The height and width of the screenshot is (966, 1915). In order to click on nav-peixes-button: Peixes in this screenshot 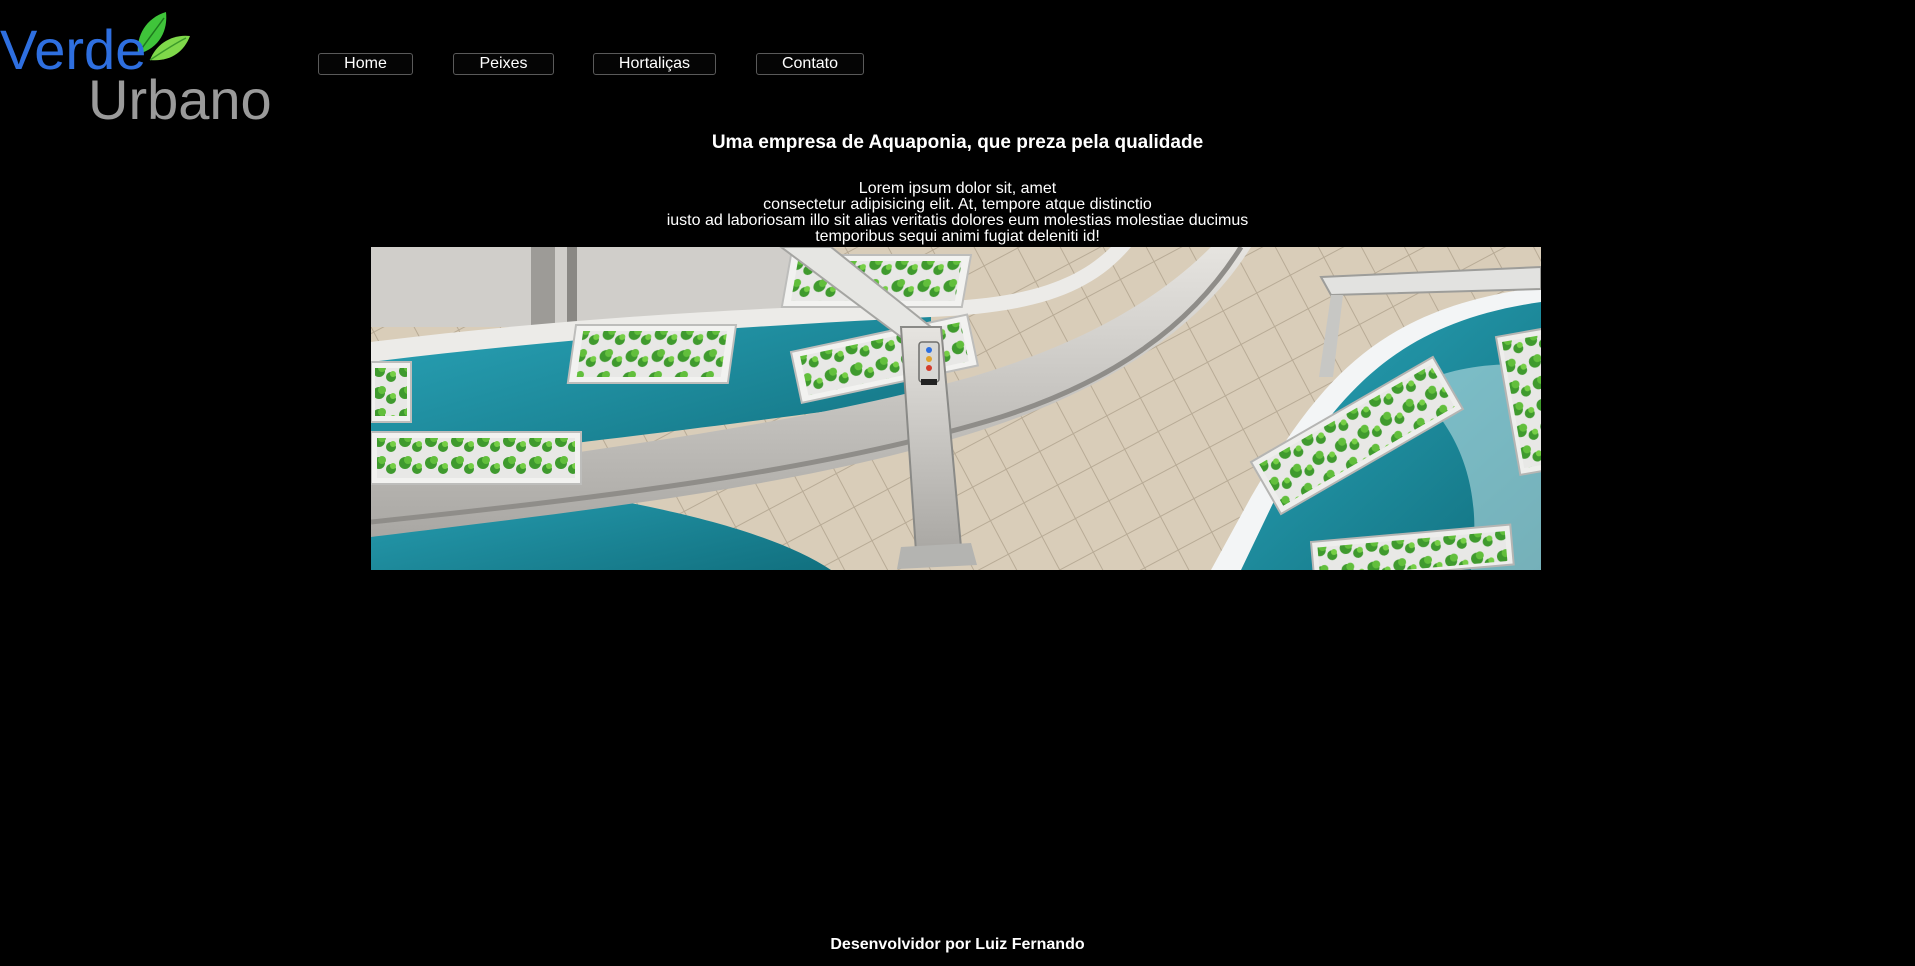, I will do `click(503, 64)`.